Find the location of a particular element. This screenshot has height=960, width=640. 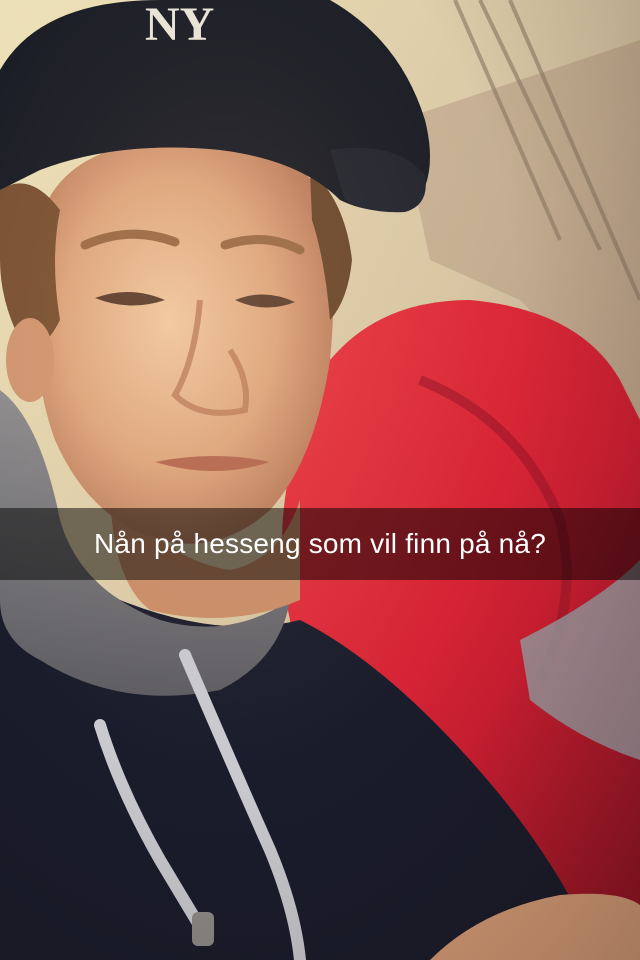

caption-text: Nån på hesseng som vil finn på nå? is located at coordinates (320, 543).